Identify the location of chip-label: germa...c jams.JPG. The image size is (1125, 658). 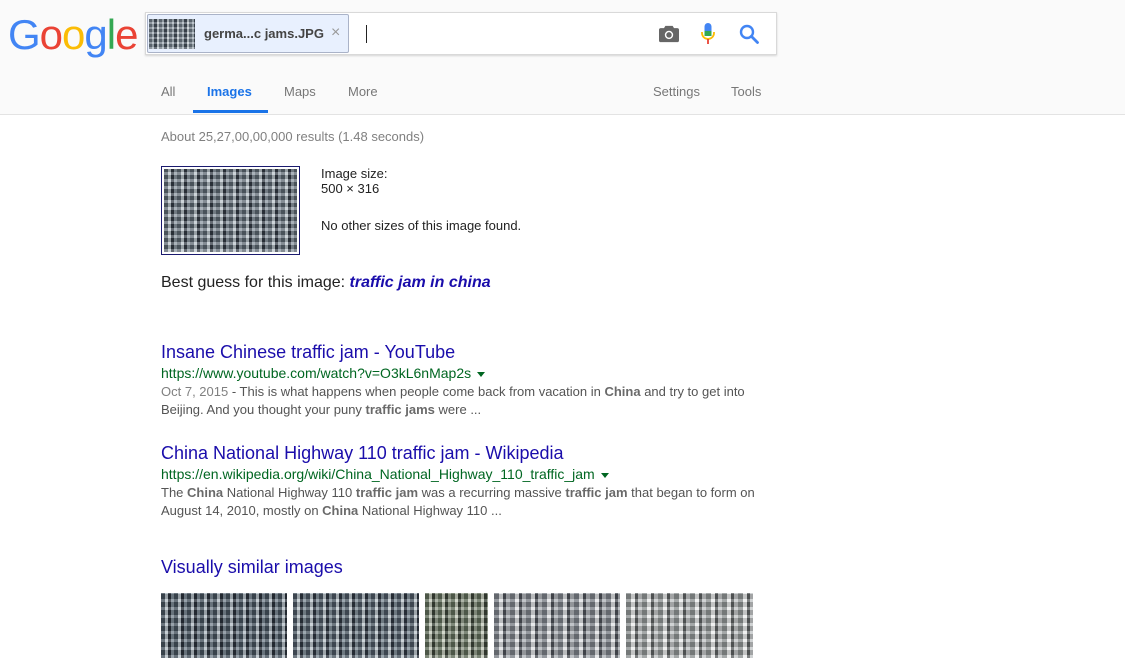
(264, 33).